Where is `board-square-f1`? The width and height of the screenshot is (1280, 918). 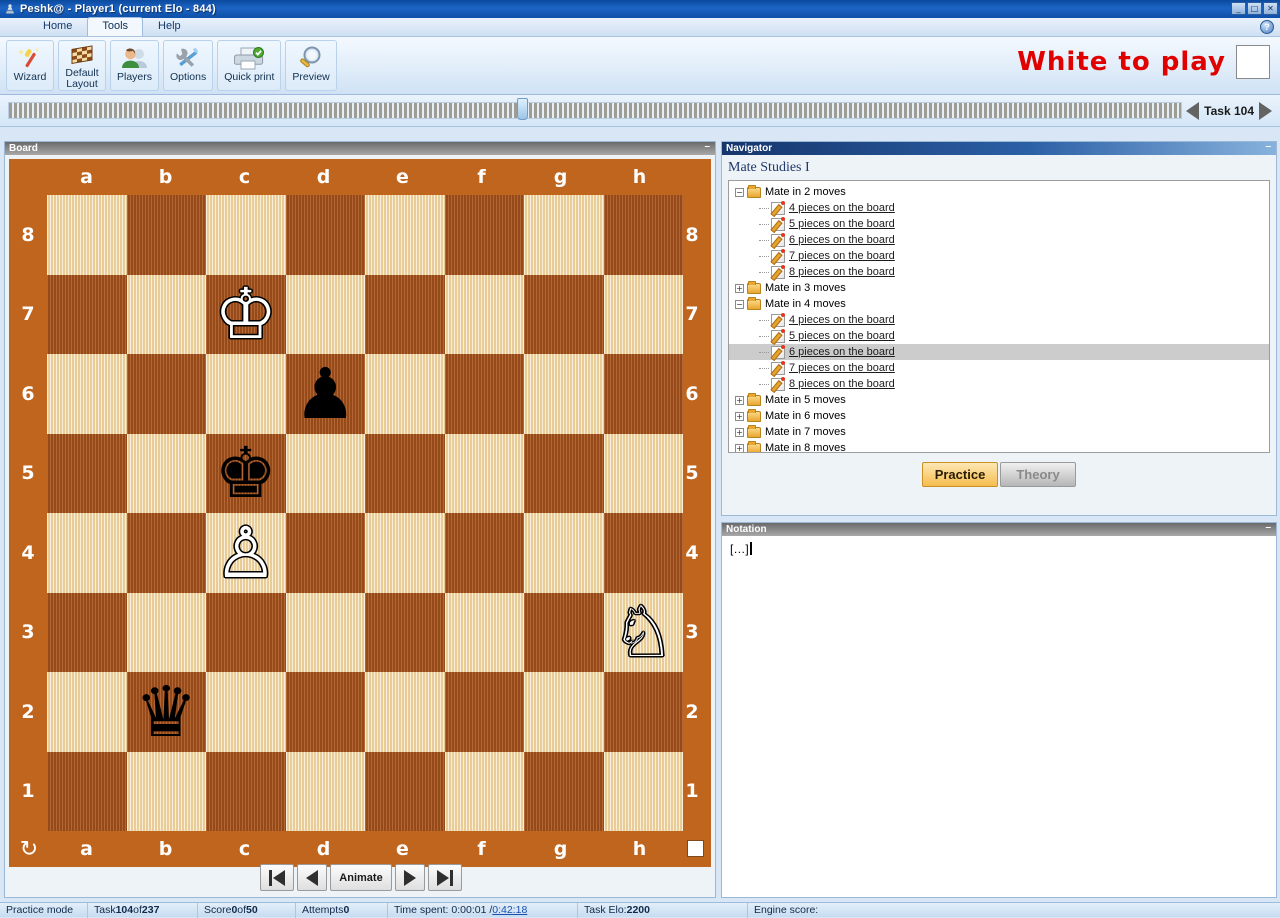 board-square-f1 is located at coordinates (484, 791).